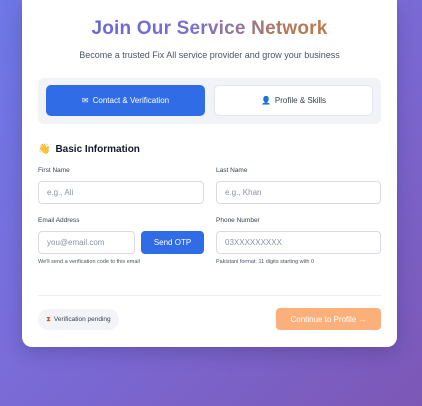 This screenshot has height=406, width=422. Describe the element at coordinates (59, 220) in the screenshot. I see `email-label: Email Address` at that location.